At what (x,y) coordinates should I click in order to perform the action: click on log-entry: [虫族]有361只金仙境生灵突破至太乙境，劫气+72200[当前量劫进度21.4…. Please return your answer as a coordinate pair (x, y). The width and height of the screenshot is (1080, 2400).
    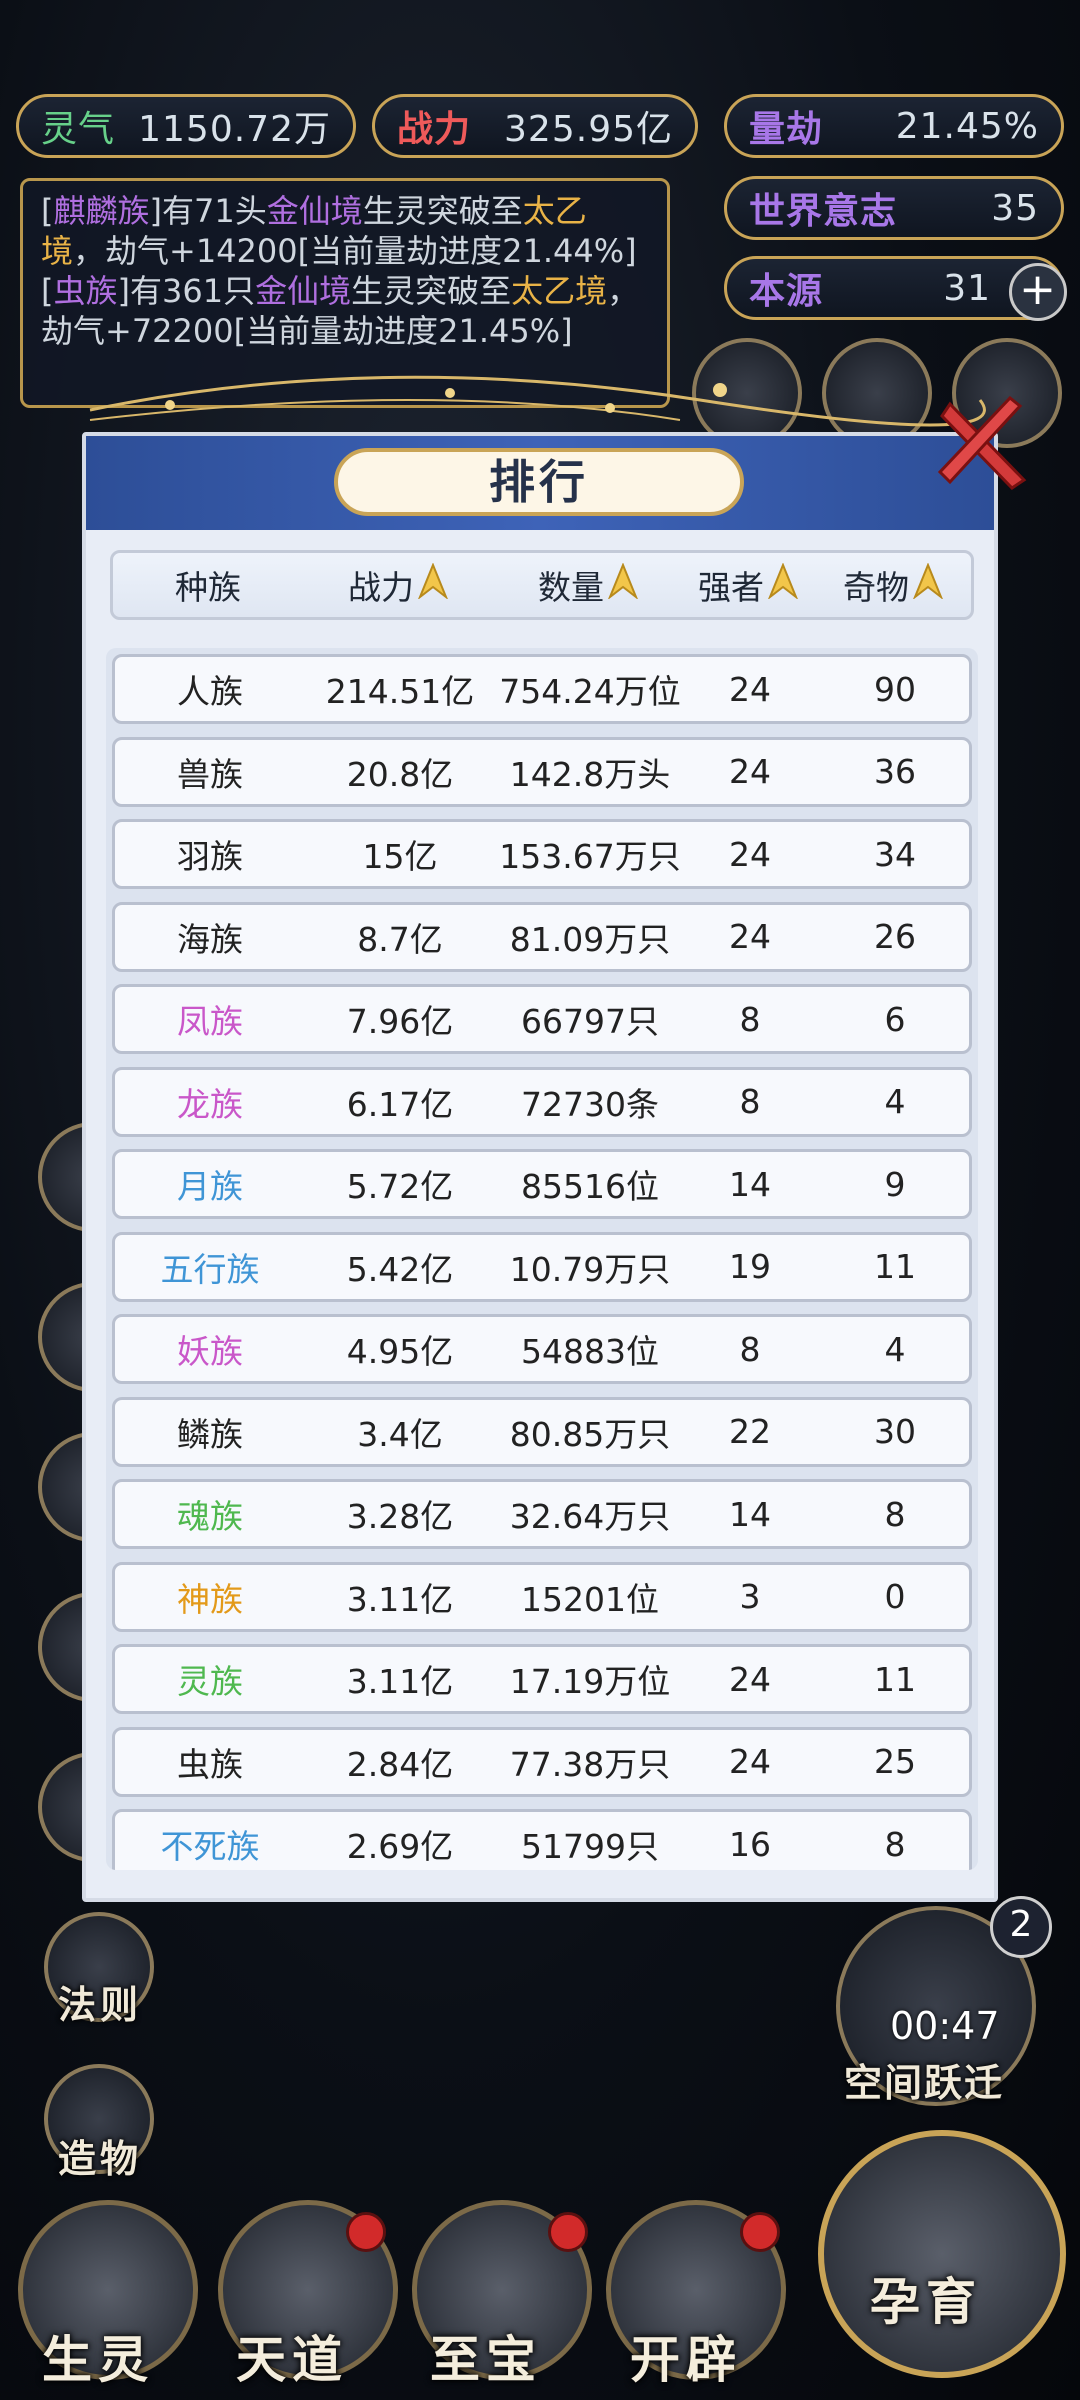
    Looking at the image, I should click on (340, 311).